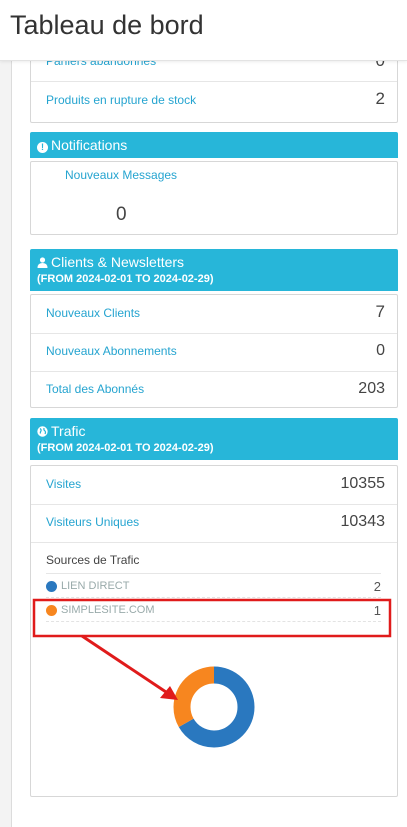 The height and width of the screenshot is (827, 407). What do you see at coordinates (93, 560) in the screenshot?
I see `traffic-sources-title: Sources de Trafic` at bounding box center [93, 560].